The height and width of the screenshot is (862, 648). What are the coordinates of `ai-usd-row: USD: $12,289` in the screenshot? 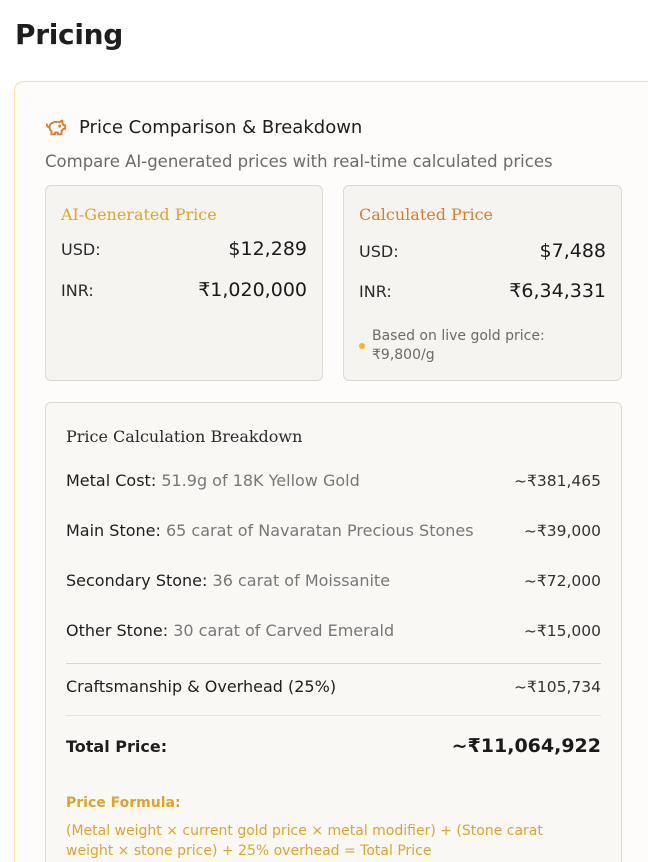 It's located at (184, 249).